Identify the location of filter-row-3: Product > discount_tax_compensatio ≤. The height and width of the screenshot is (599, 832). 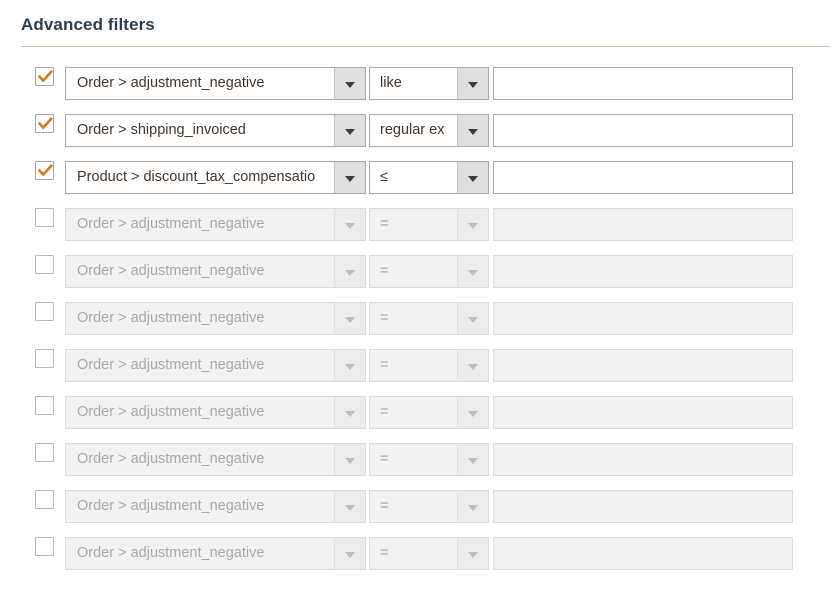
(416, 177).